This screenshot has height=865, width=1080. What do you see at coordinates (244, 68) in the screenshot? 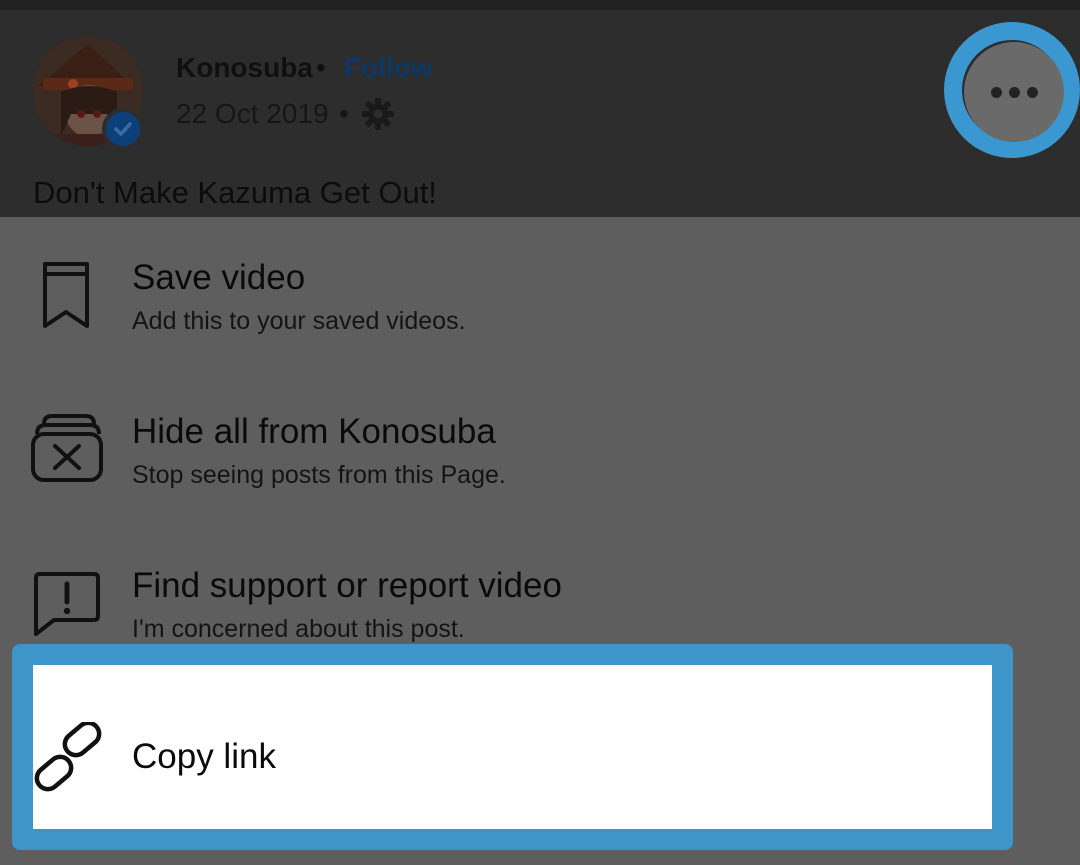
I see `page-name: Konosuba` at bounding box center [244, 68].